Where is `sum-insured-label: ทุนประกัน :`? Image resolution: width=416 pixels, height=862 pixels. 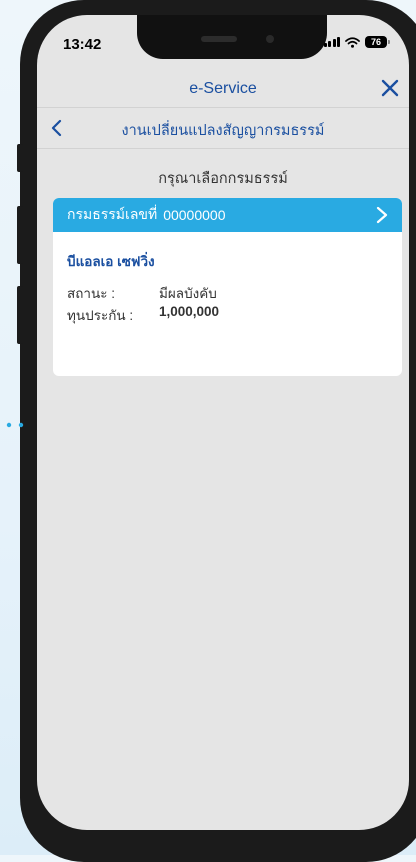 sum-insured-label: ทุนประกัน : is located at coordinates (100, 315).